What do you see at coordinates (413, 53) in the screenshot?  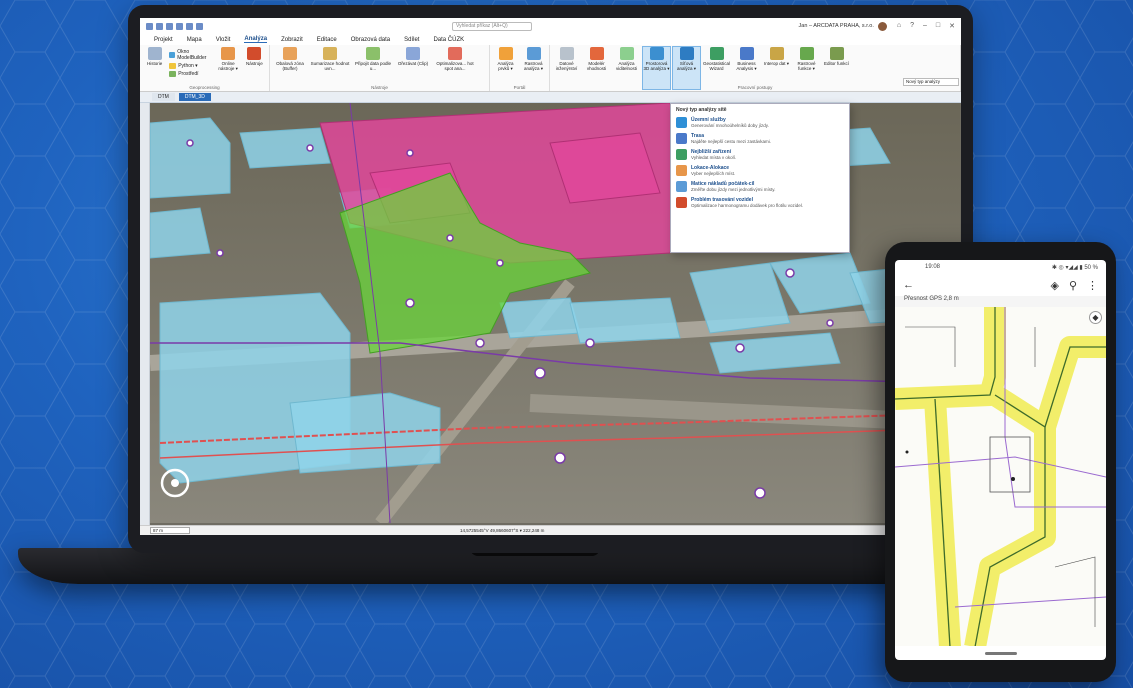 I see `clip-icon` at bounding box center [413, 53].